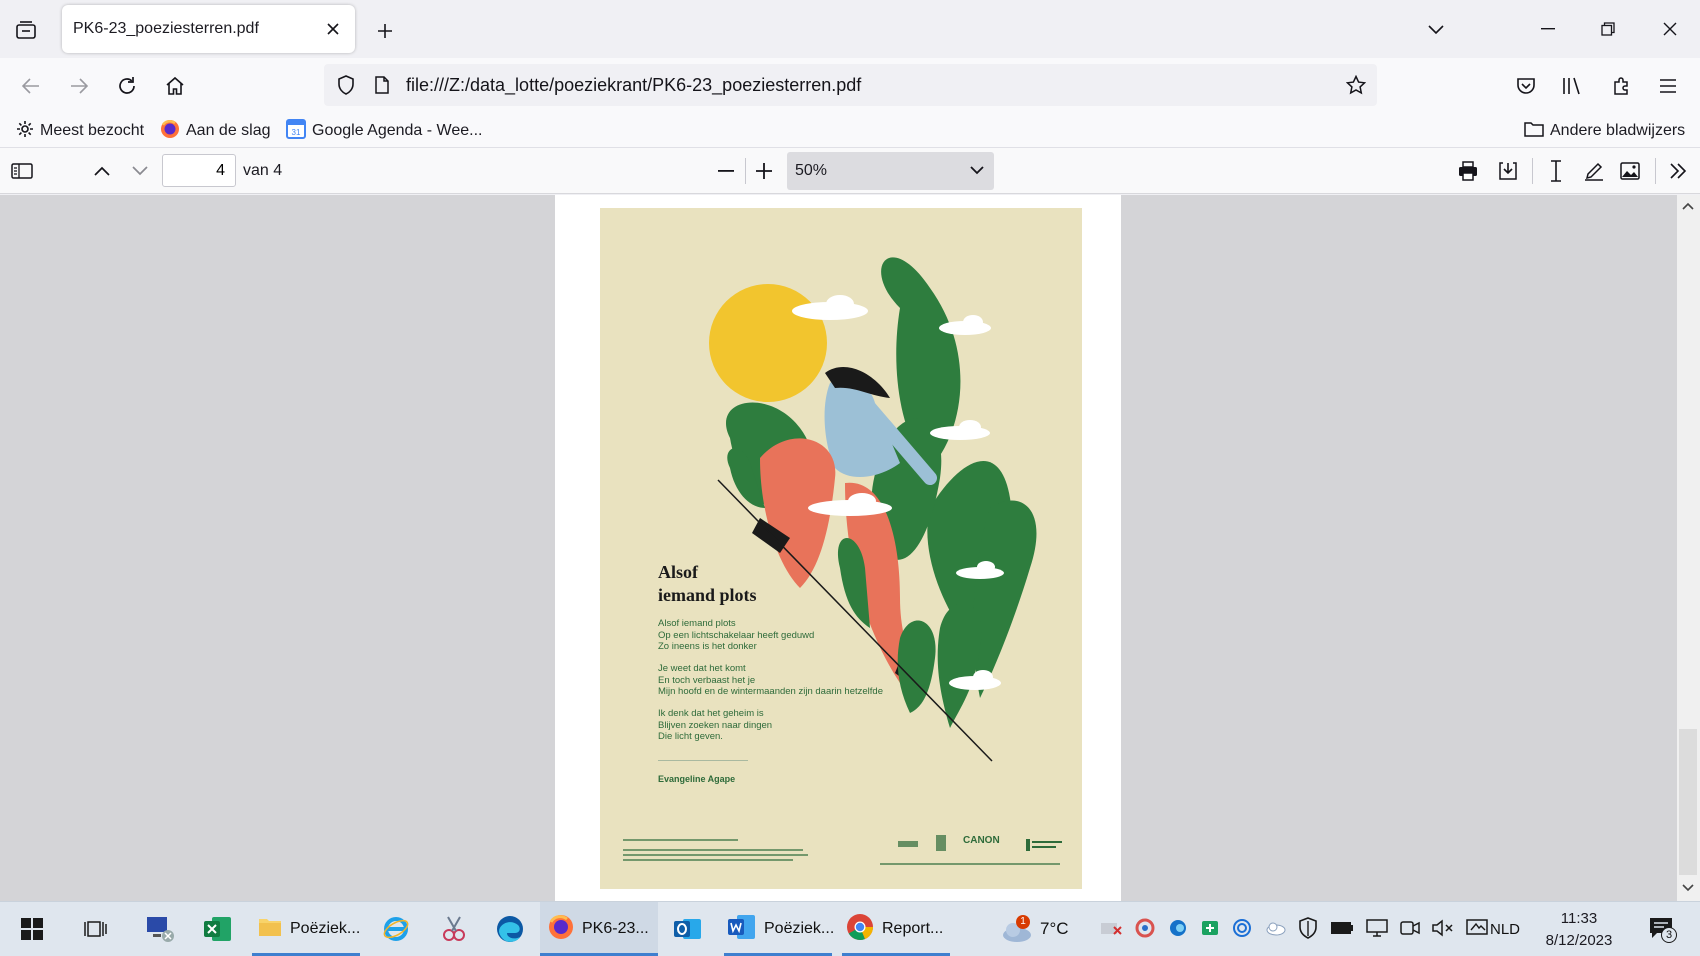  Describe the element at coordinates (1548, 29) in the screenshot. I see `minimize-icon` at that location.